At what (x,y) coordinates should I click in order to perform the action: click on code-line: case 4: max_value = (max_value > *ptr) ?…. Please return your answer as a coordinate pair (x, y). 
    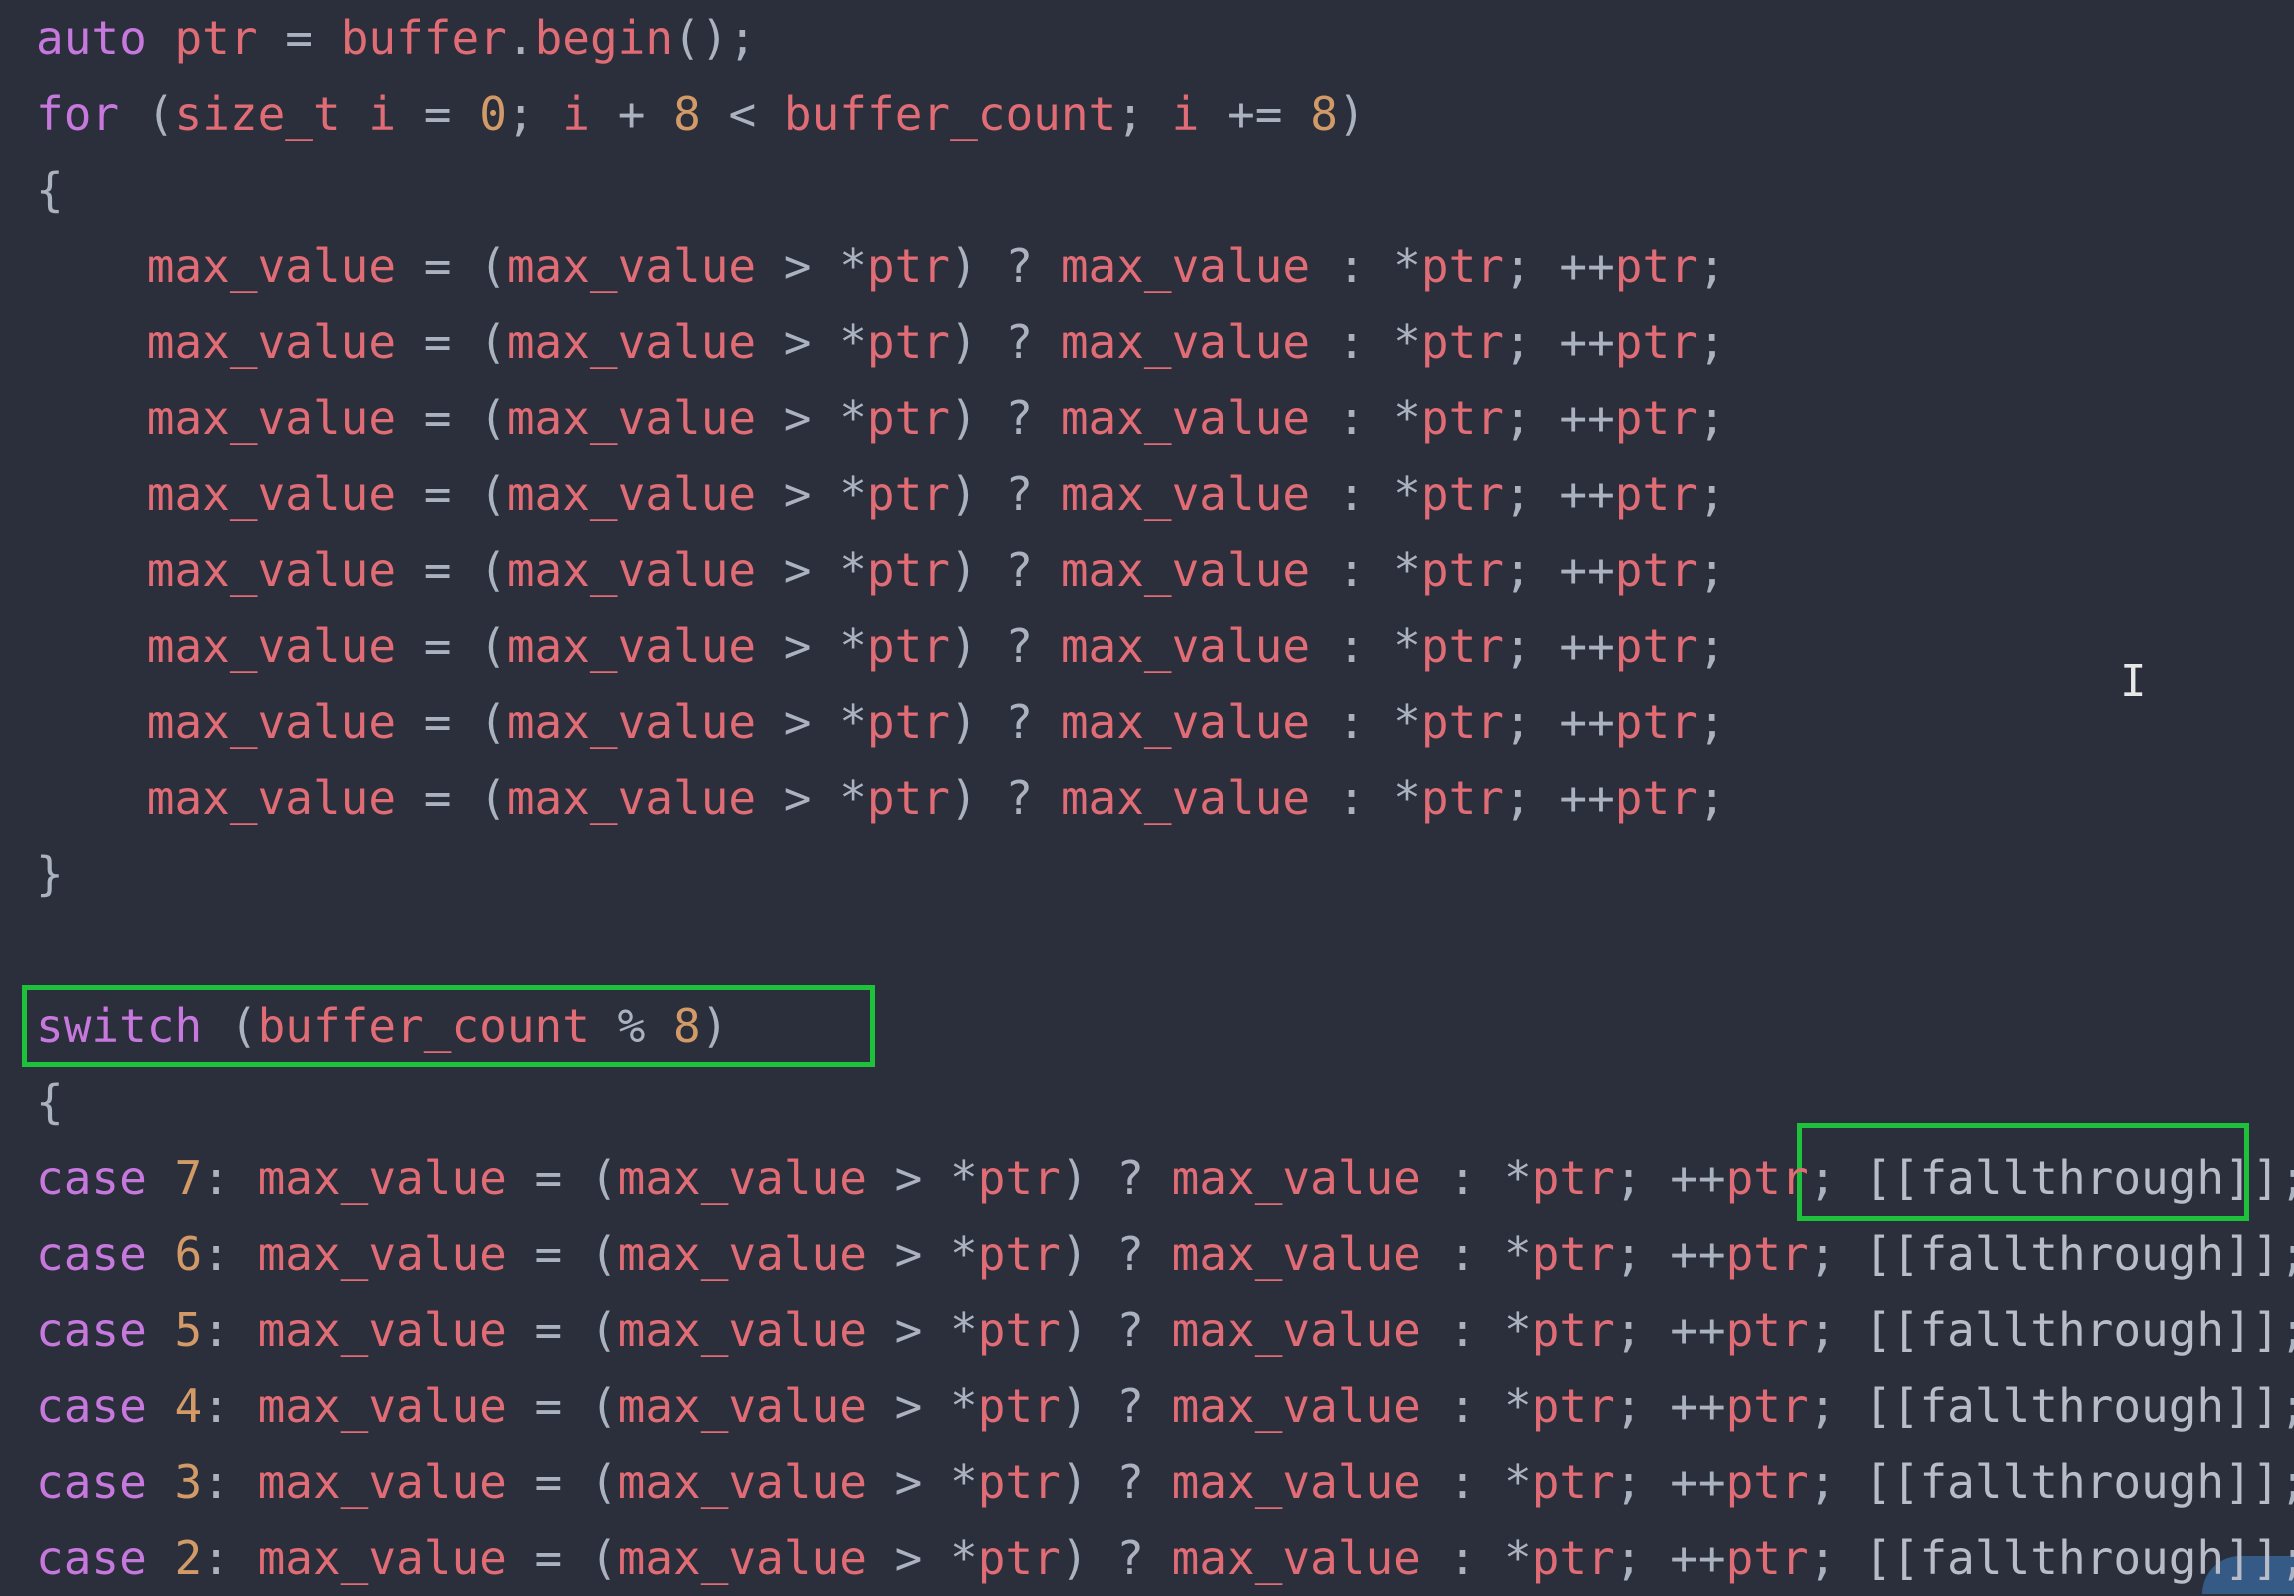
    Looking at the image, I should click on (1165, 1406).